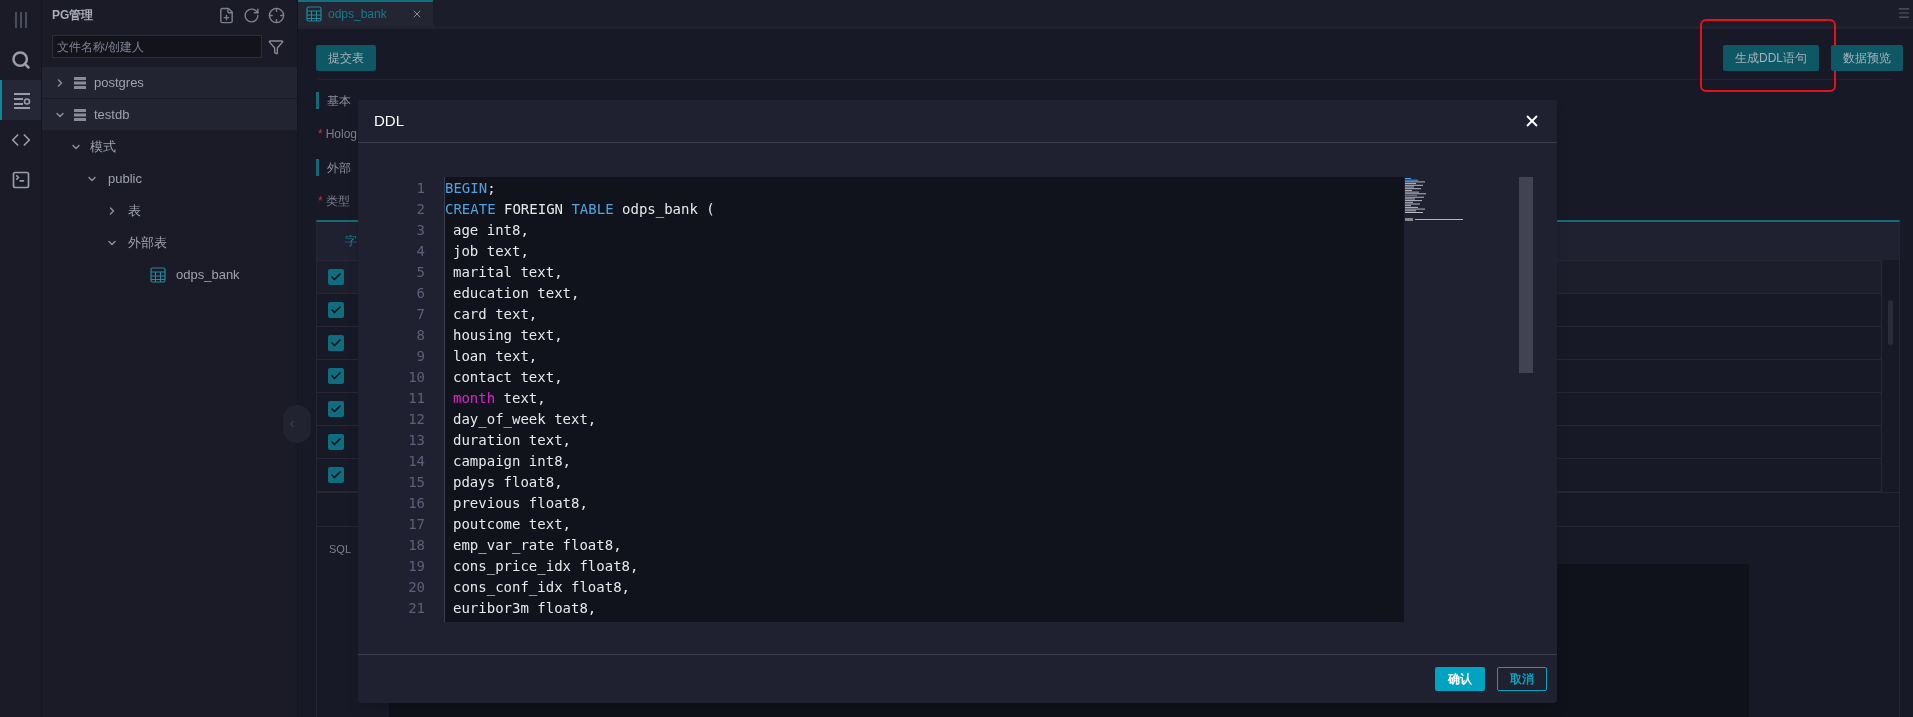 Image resolution: width=1913 pixels, height=717 pixels. I want to click on line-number: 14, so click(416, 461).